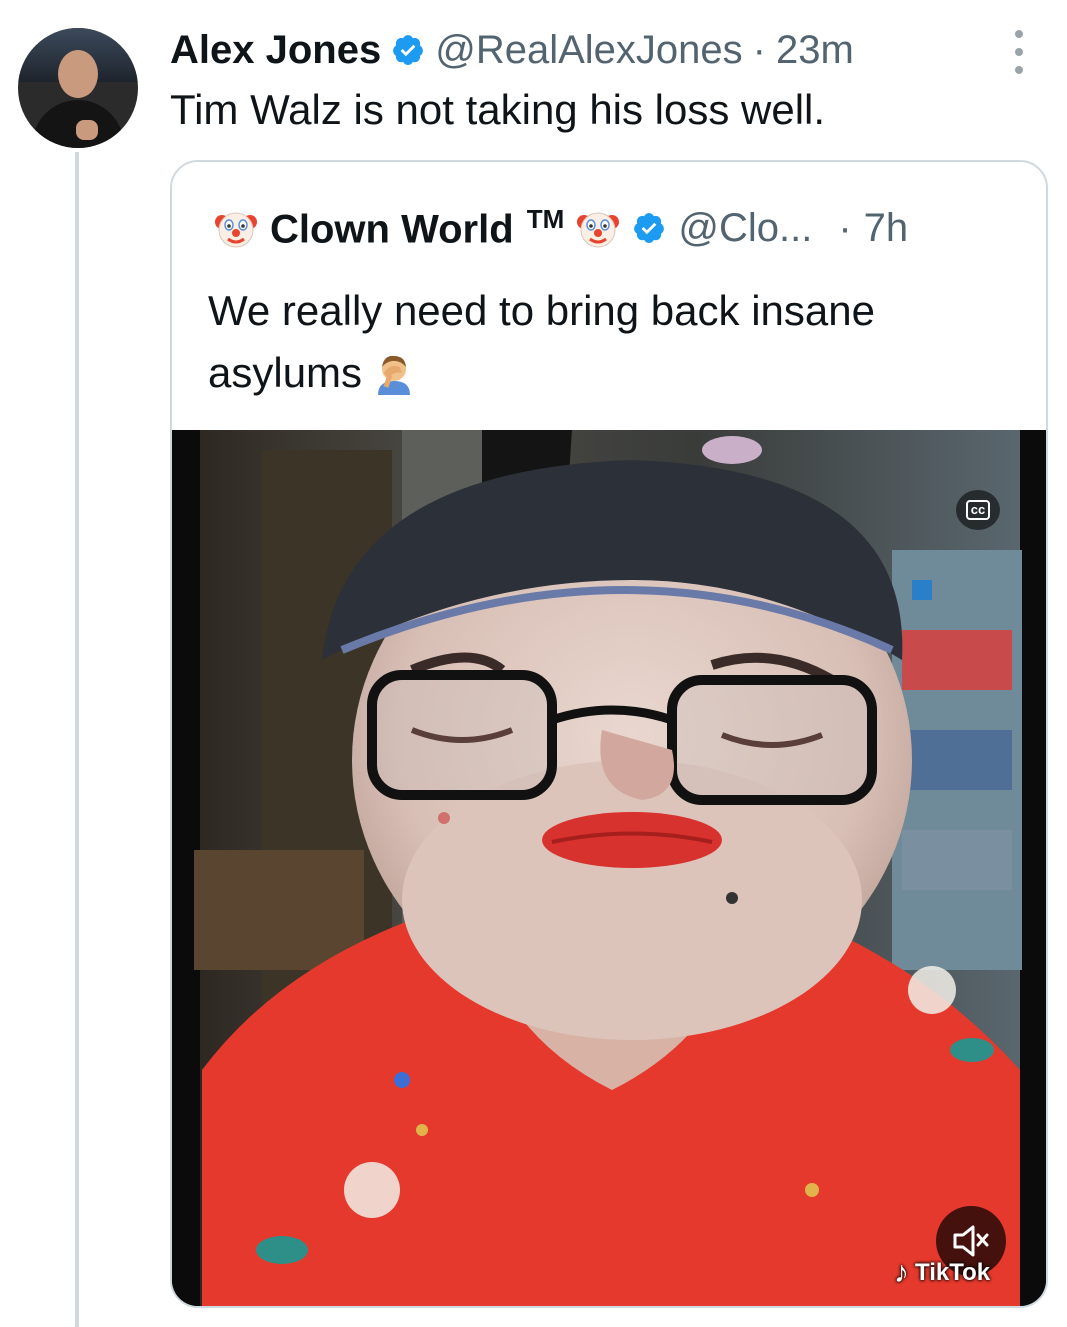 The image size is (1067, 1327). What do you see at coordinates (77, 739) in the screenshot?
I see `thread-line` at bounding box center [77, 739].